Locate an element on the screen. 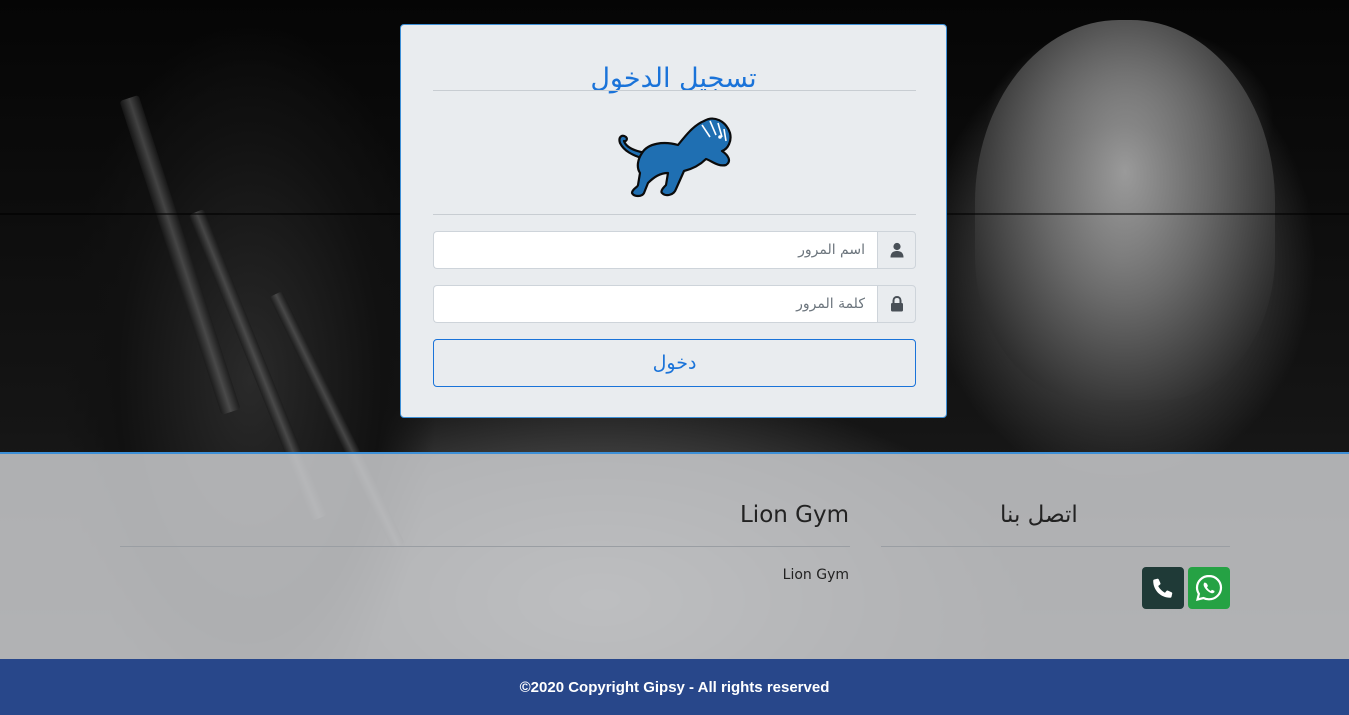  about-text: Lion Gym is located at coordinates (815, 575).